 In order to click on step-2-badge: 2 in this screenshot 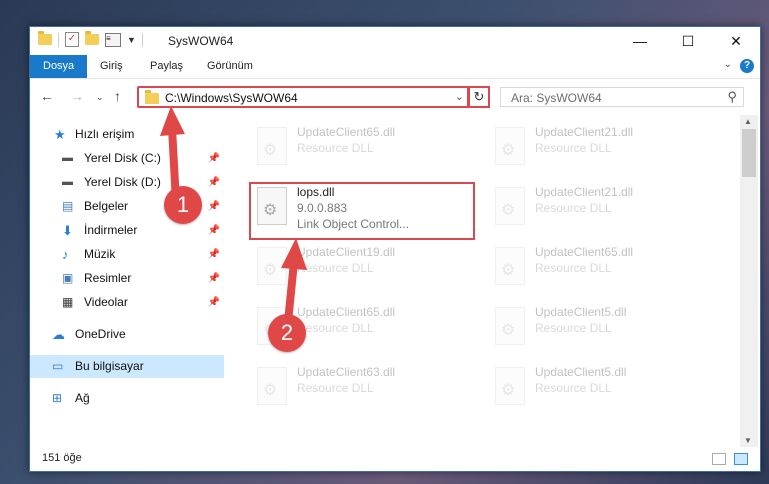, I will do `click(287, 333)`.